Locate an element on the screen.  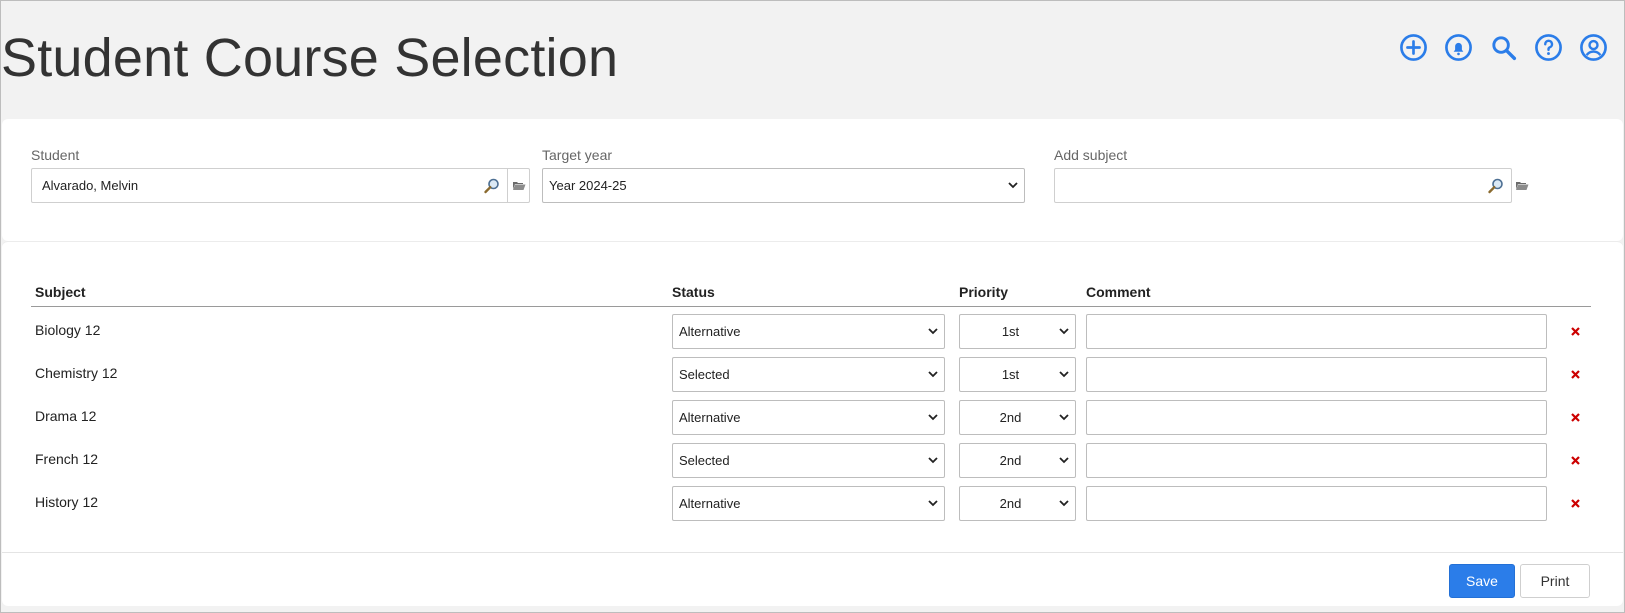
search-icon is located at coordinates (1503, 47).